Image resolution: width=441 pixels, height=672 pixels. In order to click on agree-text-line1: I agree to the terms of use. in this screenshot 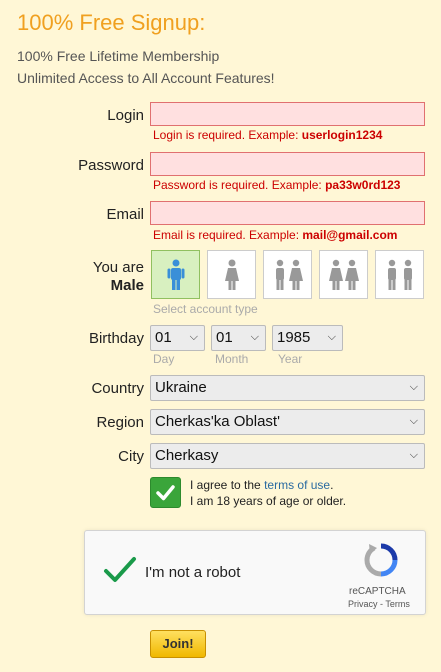, I will do `click(261, 485)`.